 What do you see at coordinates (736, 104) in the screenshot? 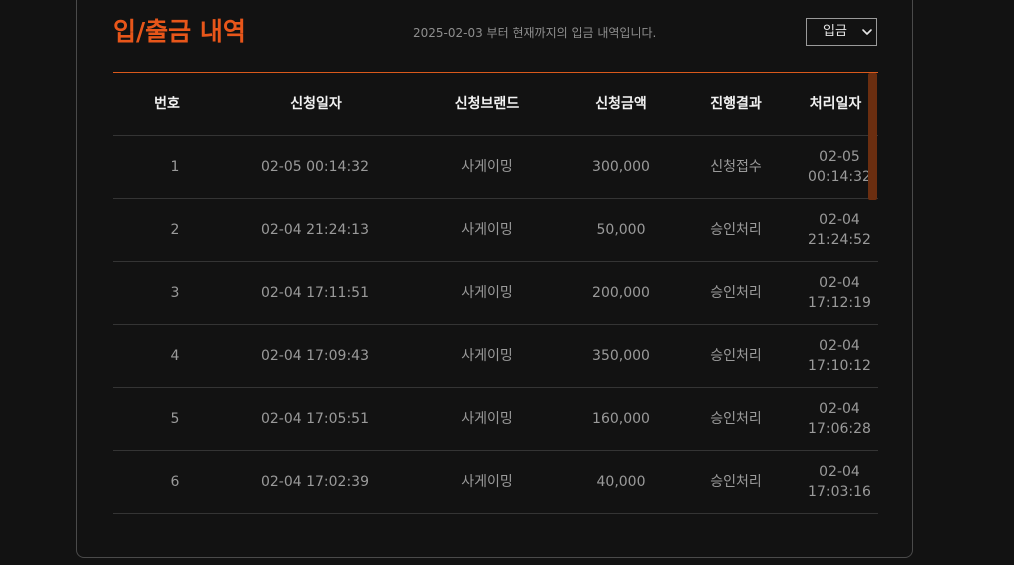
I see `header-status: 진행결과` at bounding box center [736, 104].